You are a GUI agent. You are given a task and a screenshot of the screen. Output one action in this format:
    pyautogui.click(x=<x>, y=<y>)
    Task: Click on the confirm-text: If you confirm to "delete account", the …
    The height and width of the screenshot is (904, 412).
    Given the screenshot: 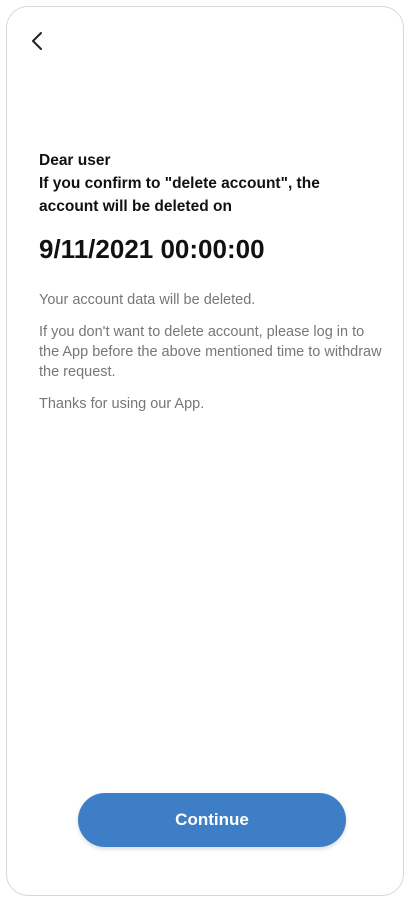 What is the action you would take?
    pyautogui.click(x=179, y=195)
    